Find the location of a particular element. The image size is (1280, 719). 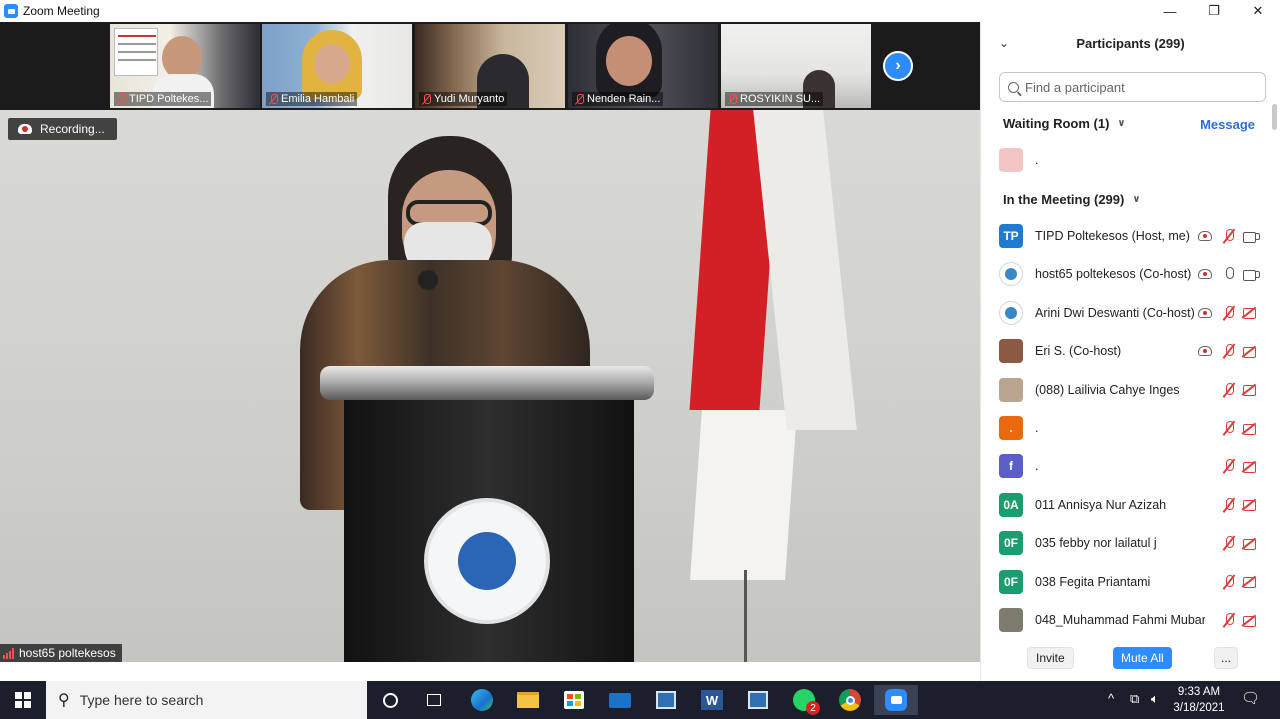

waiting-room-participant: . is located at coordinates (1125, 160).